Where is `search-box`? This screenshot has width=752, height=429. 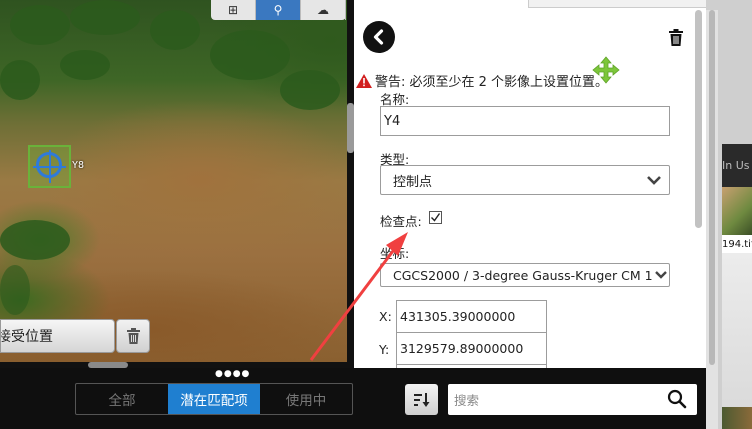
search-box is located at coordinates (572, 399).